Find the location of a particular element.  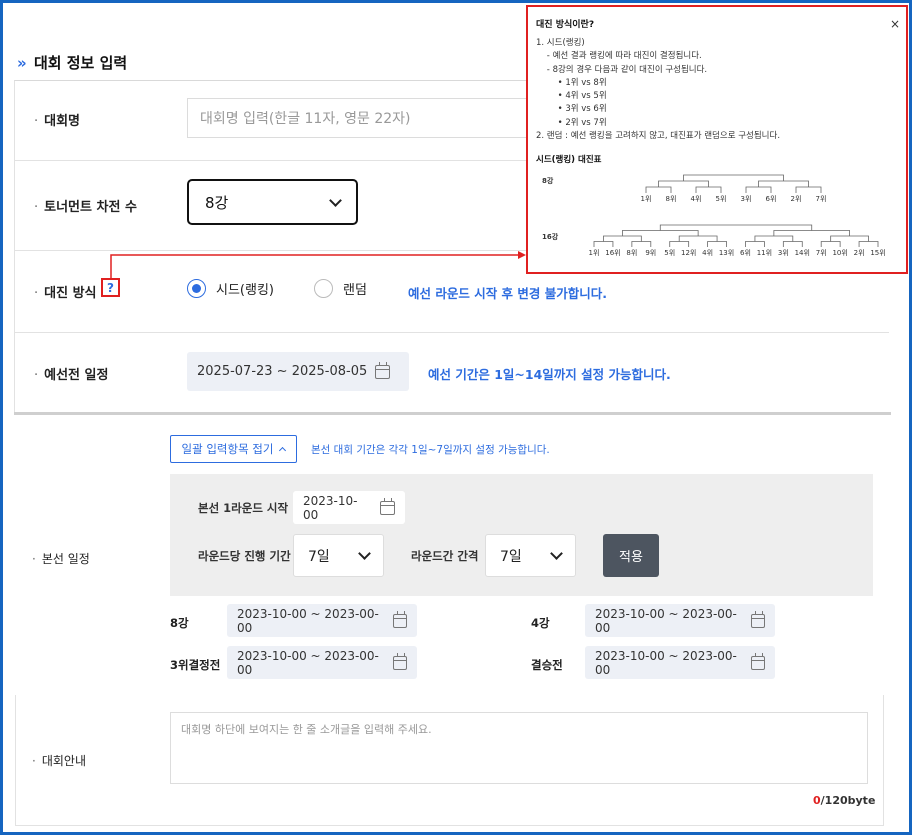

popup-line: • 4위 vs 5위 is located at coordinates (571, 96).